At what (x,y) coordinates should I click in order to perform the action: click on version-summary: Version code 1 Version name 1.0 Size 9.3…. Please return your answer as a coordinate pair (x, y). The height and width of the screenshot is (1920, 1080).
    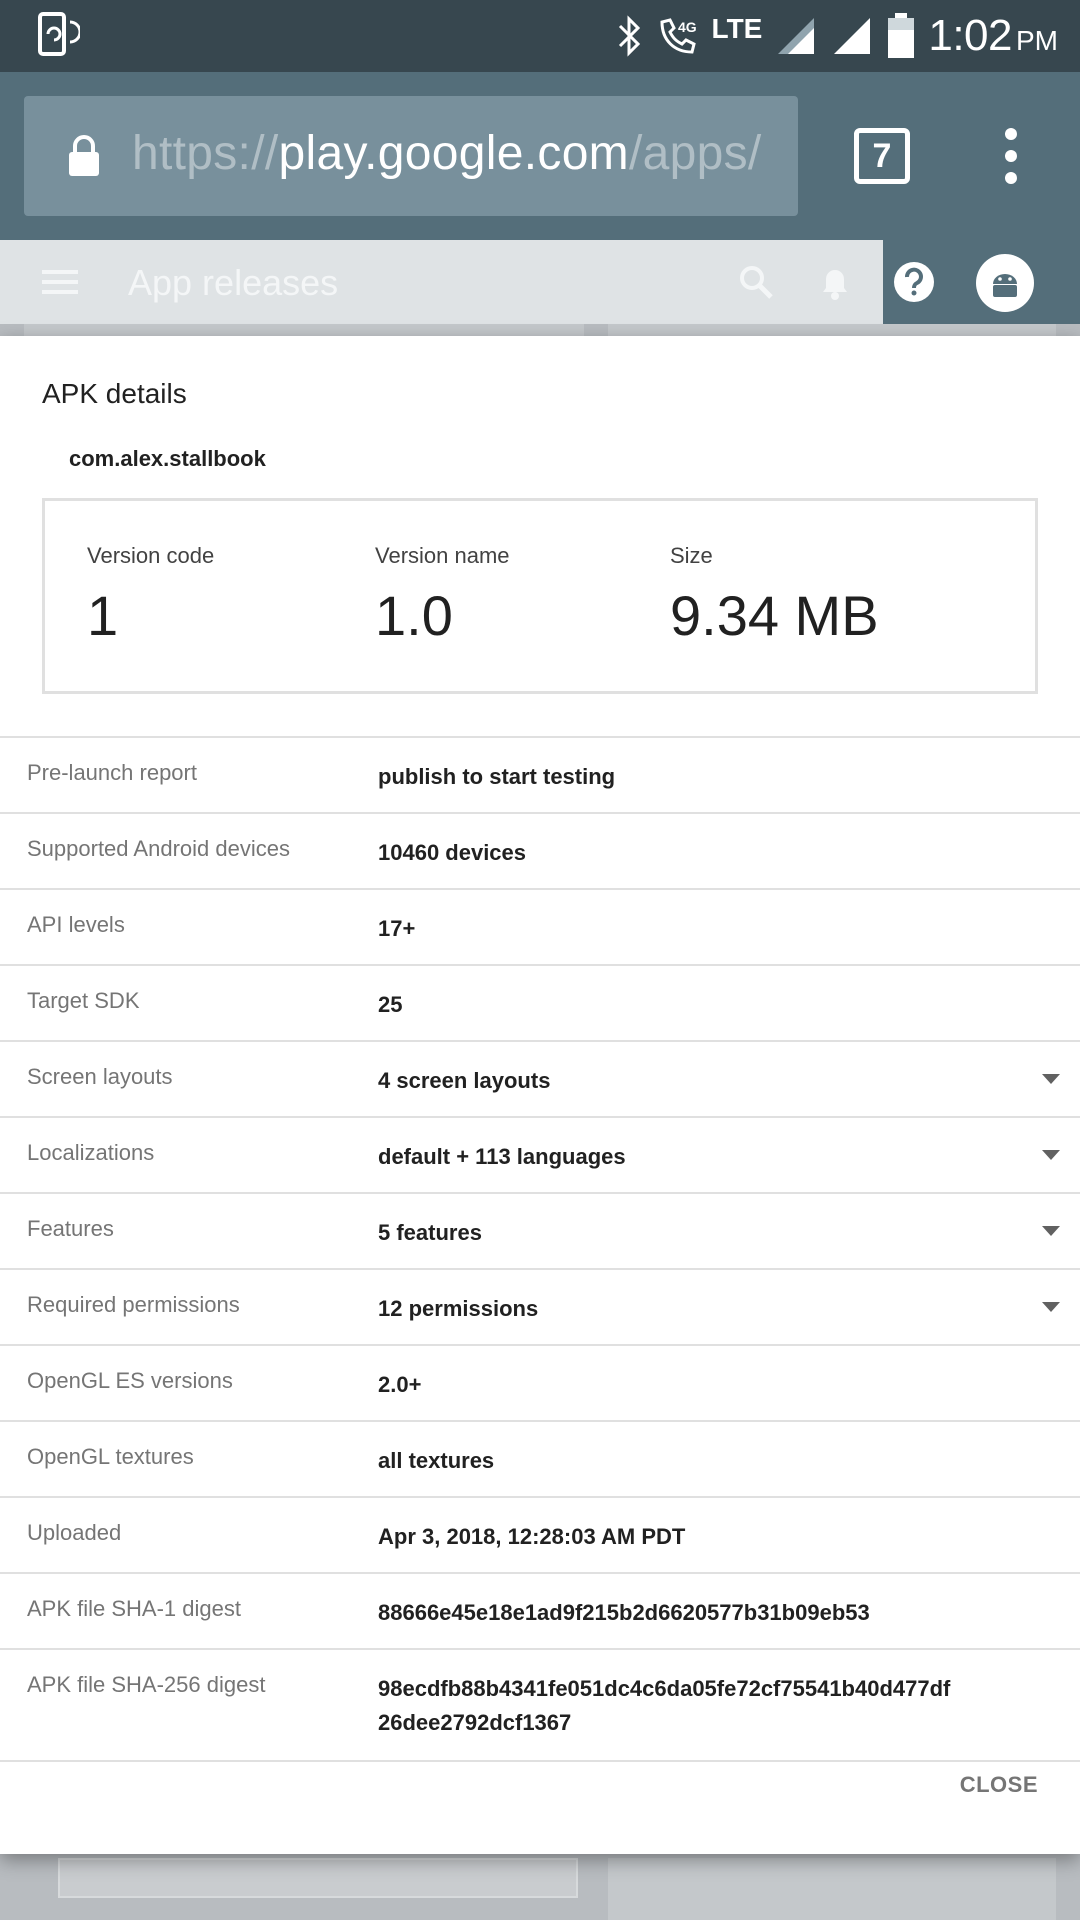
    Looking at the image, I should click on (540, 596).